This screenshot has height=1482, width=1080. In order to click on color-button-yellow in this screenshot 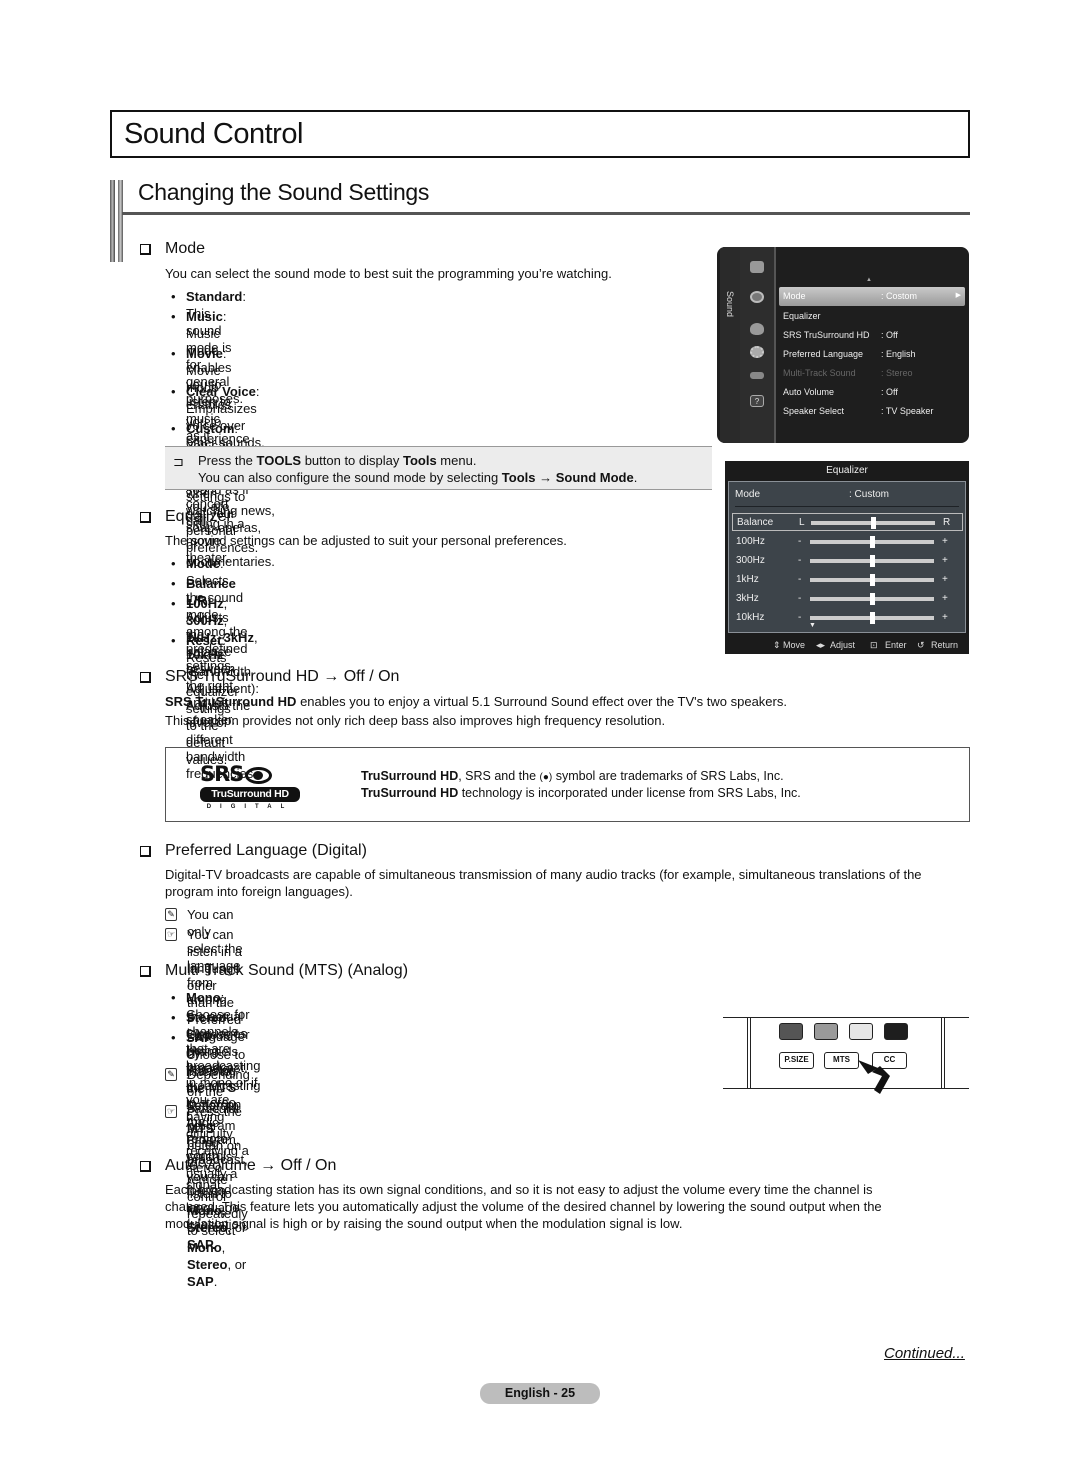, I will do `click(861, 1031)`.